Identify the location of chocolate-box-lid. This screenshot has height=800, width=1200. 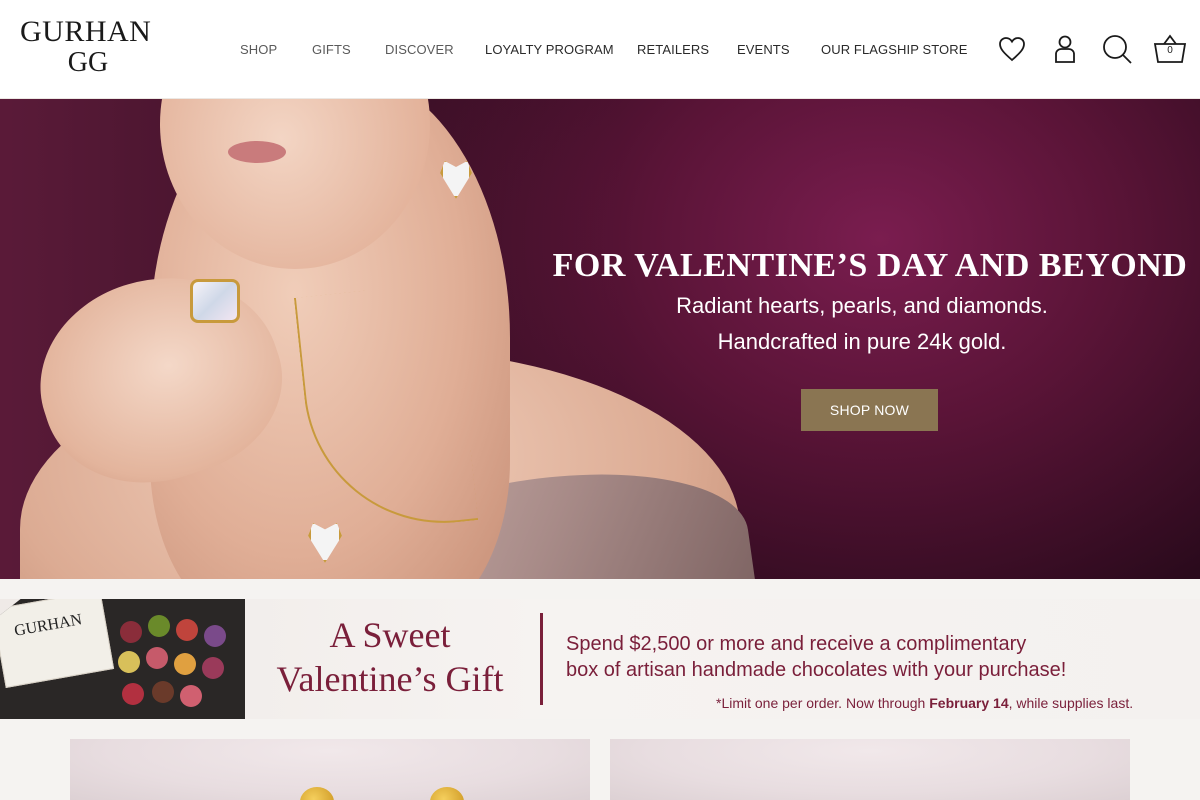
(57, 643).